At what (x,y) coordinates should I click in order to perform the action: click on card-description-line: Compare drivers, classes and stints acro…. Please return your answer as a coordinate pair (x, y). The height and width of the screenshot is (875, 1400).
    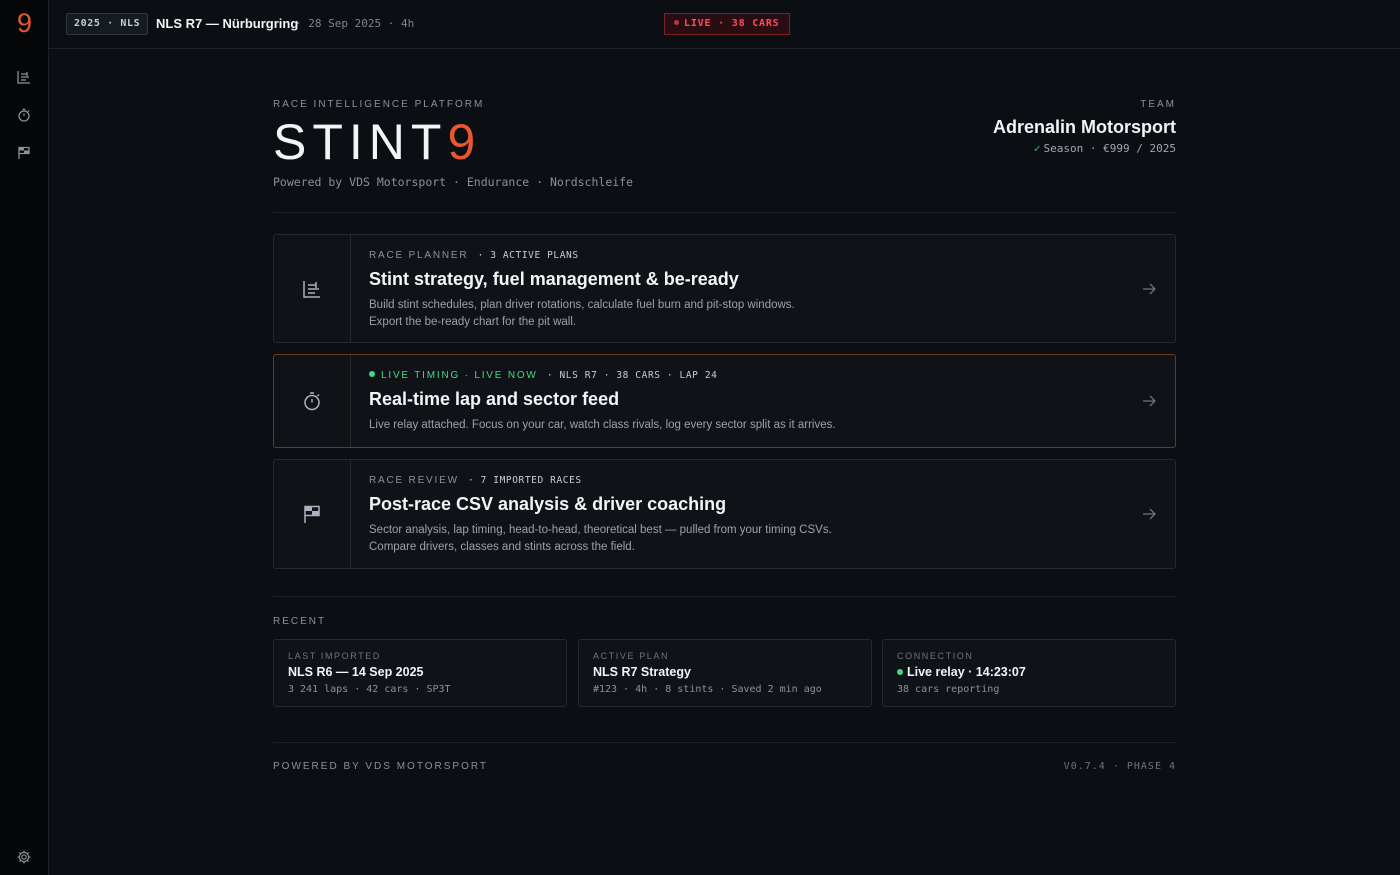
    Looking at the image, I should click on (502, 546).